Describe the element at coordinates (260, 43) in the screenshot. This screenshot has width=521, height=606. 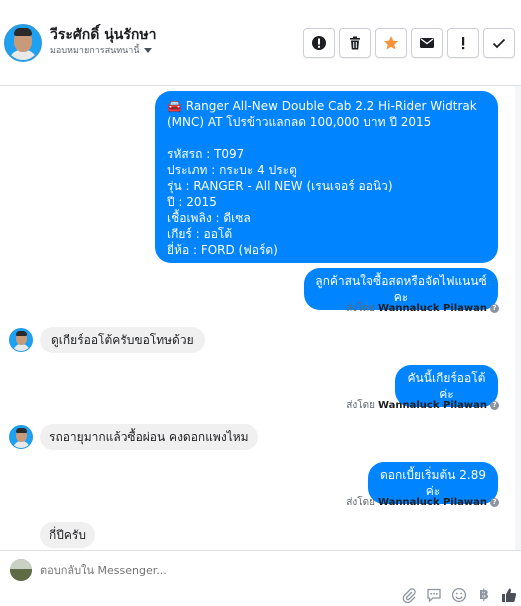
I see `conversation-header: วีระศักดิ์ นุ่นรักษา มอบหมายการสนทนานี้` at that location.